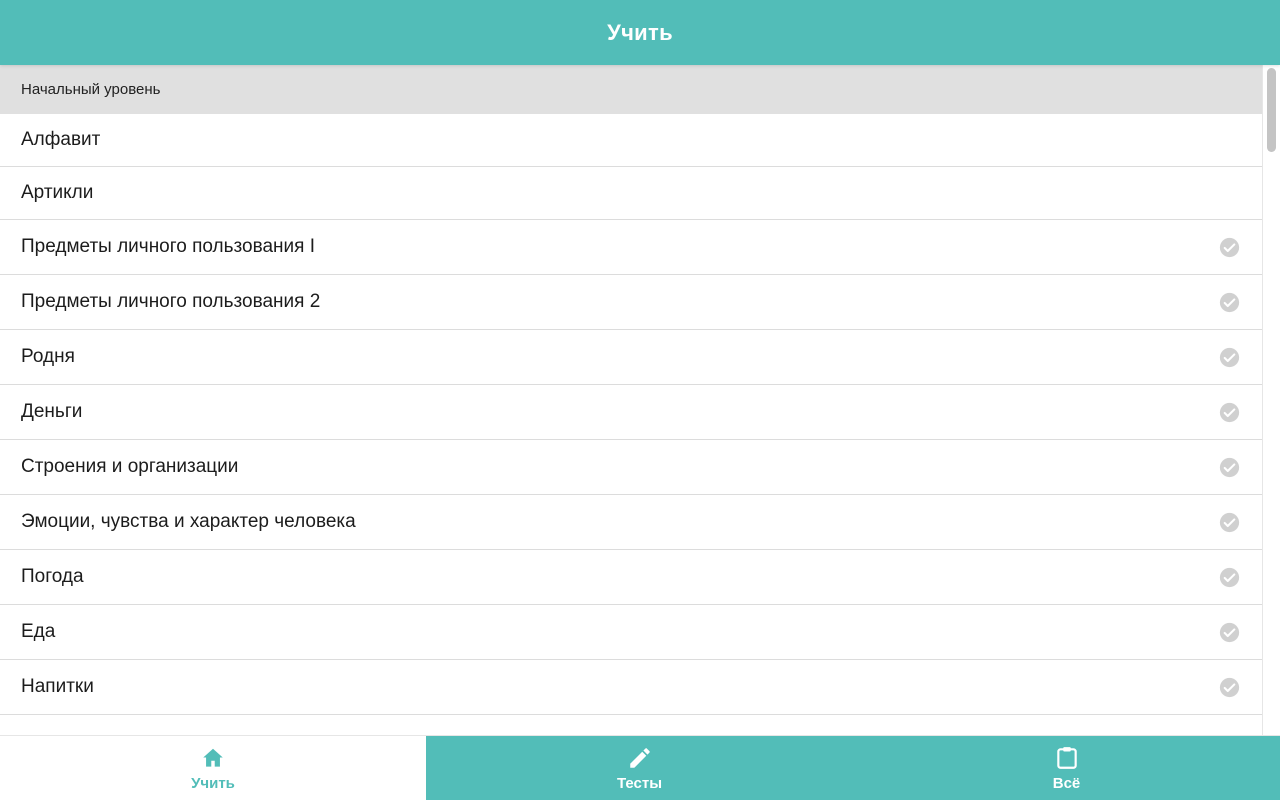 Image resolution: width=1280 pixels, height=800 pixels. What do you see at coordinates (631, 247) in the screenshot?
I see `list-item: Предметы личного пользования I` at bounding box center [631, 247].